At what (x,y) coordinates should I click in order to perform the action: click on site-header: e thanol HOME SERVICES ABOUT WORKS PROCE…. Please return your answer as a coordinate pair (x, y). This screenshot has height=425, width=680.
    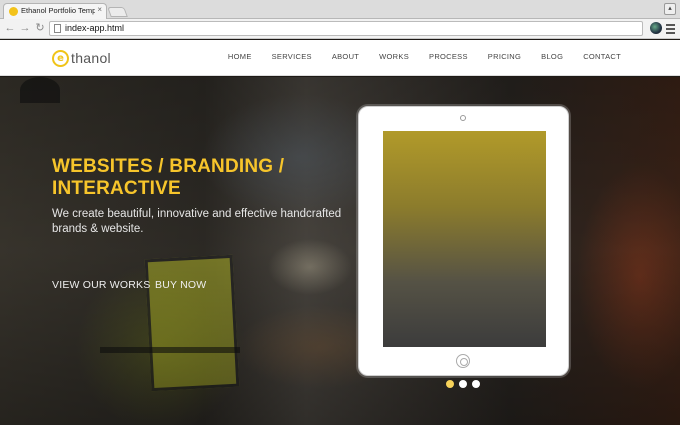
    Looking at the image, I should click on (340, 58).